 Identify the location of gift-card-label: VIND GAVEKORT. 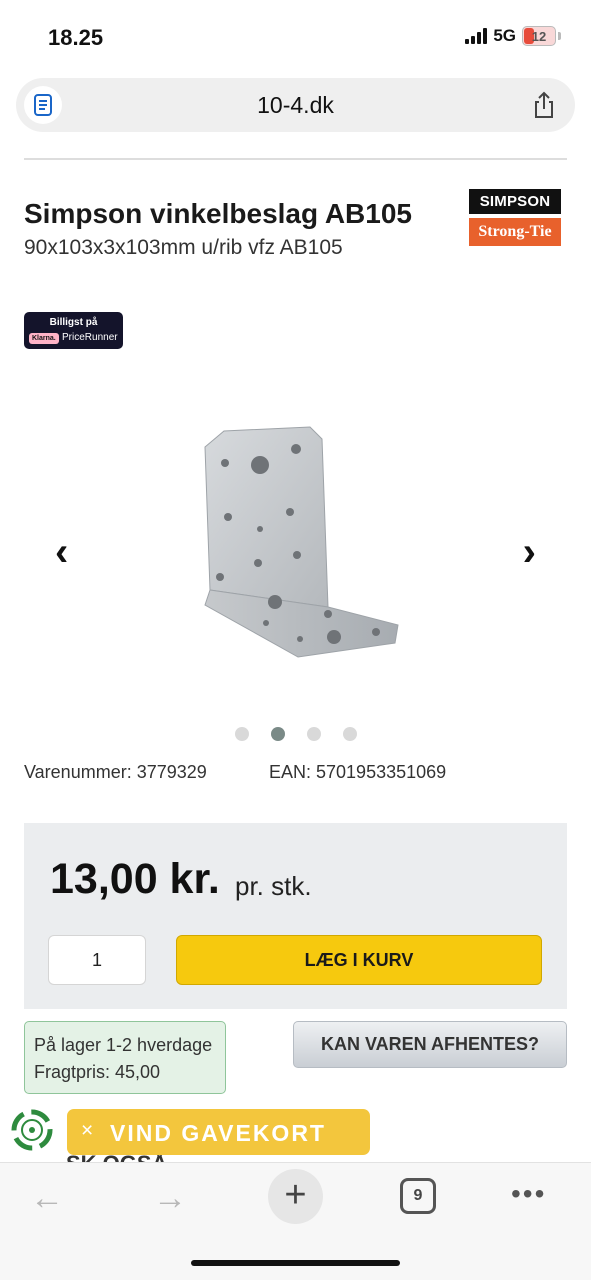
(218, 1133).